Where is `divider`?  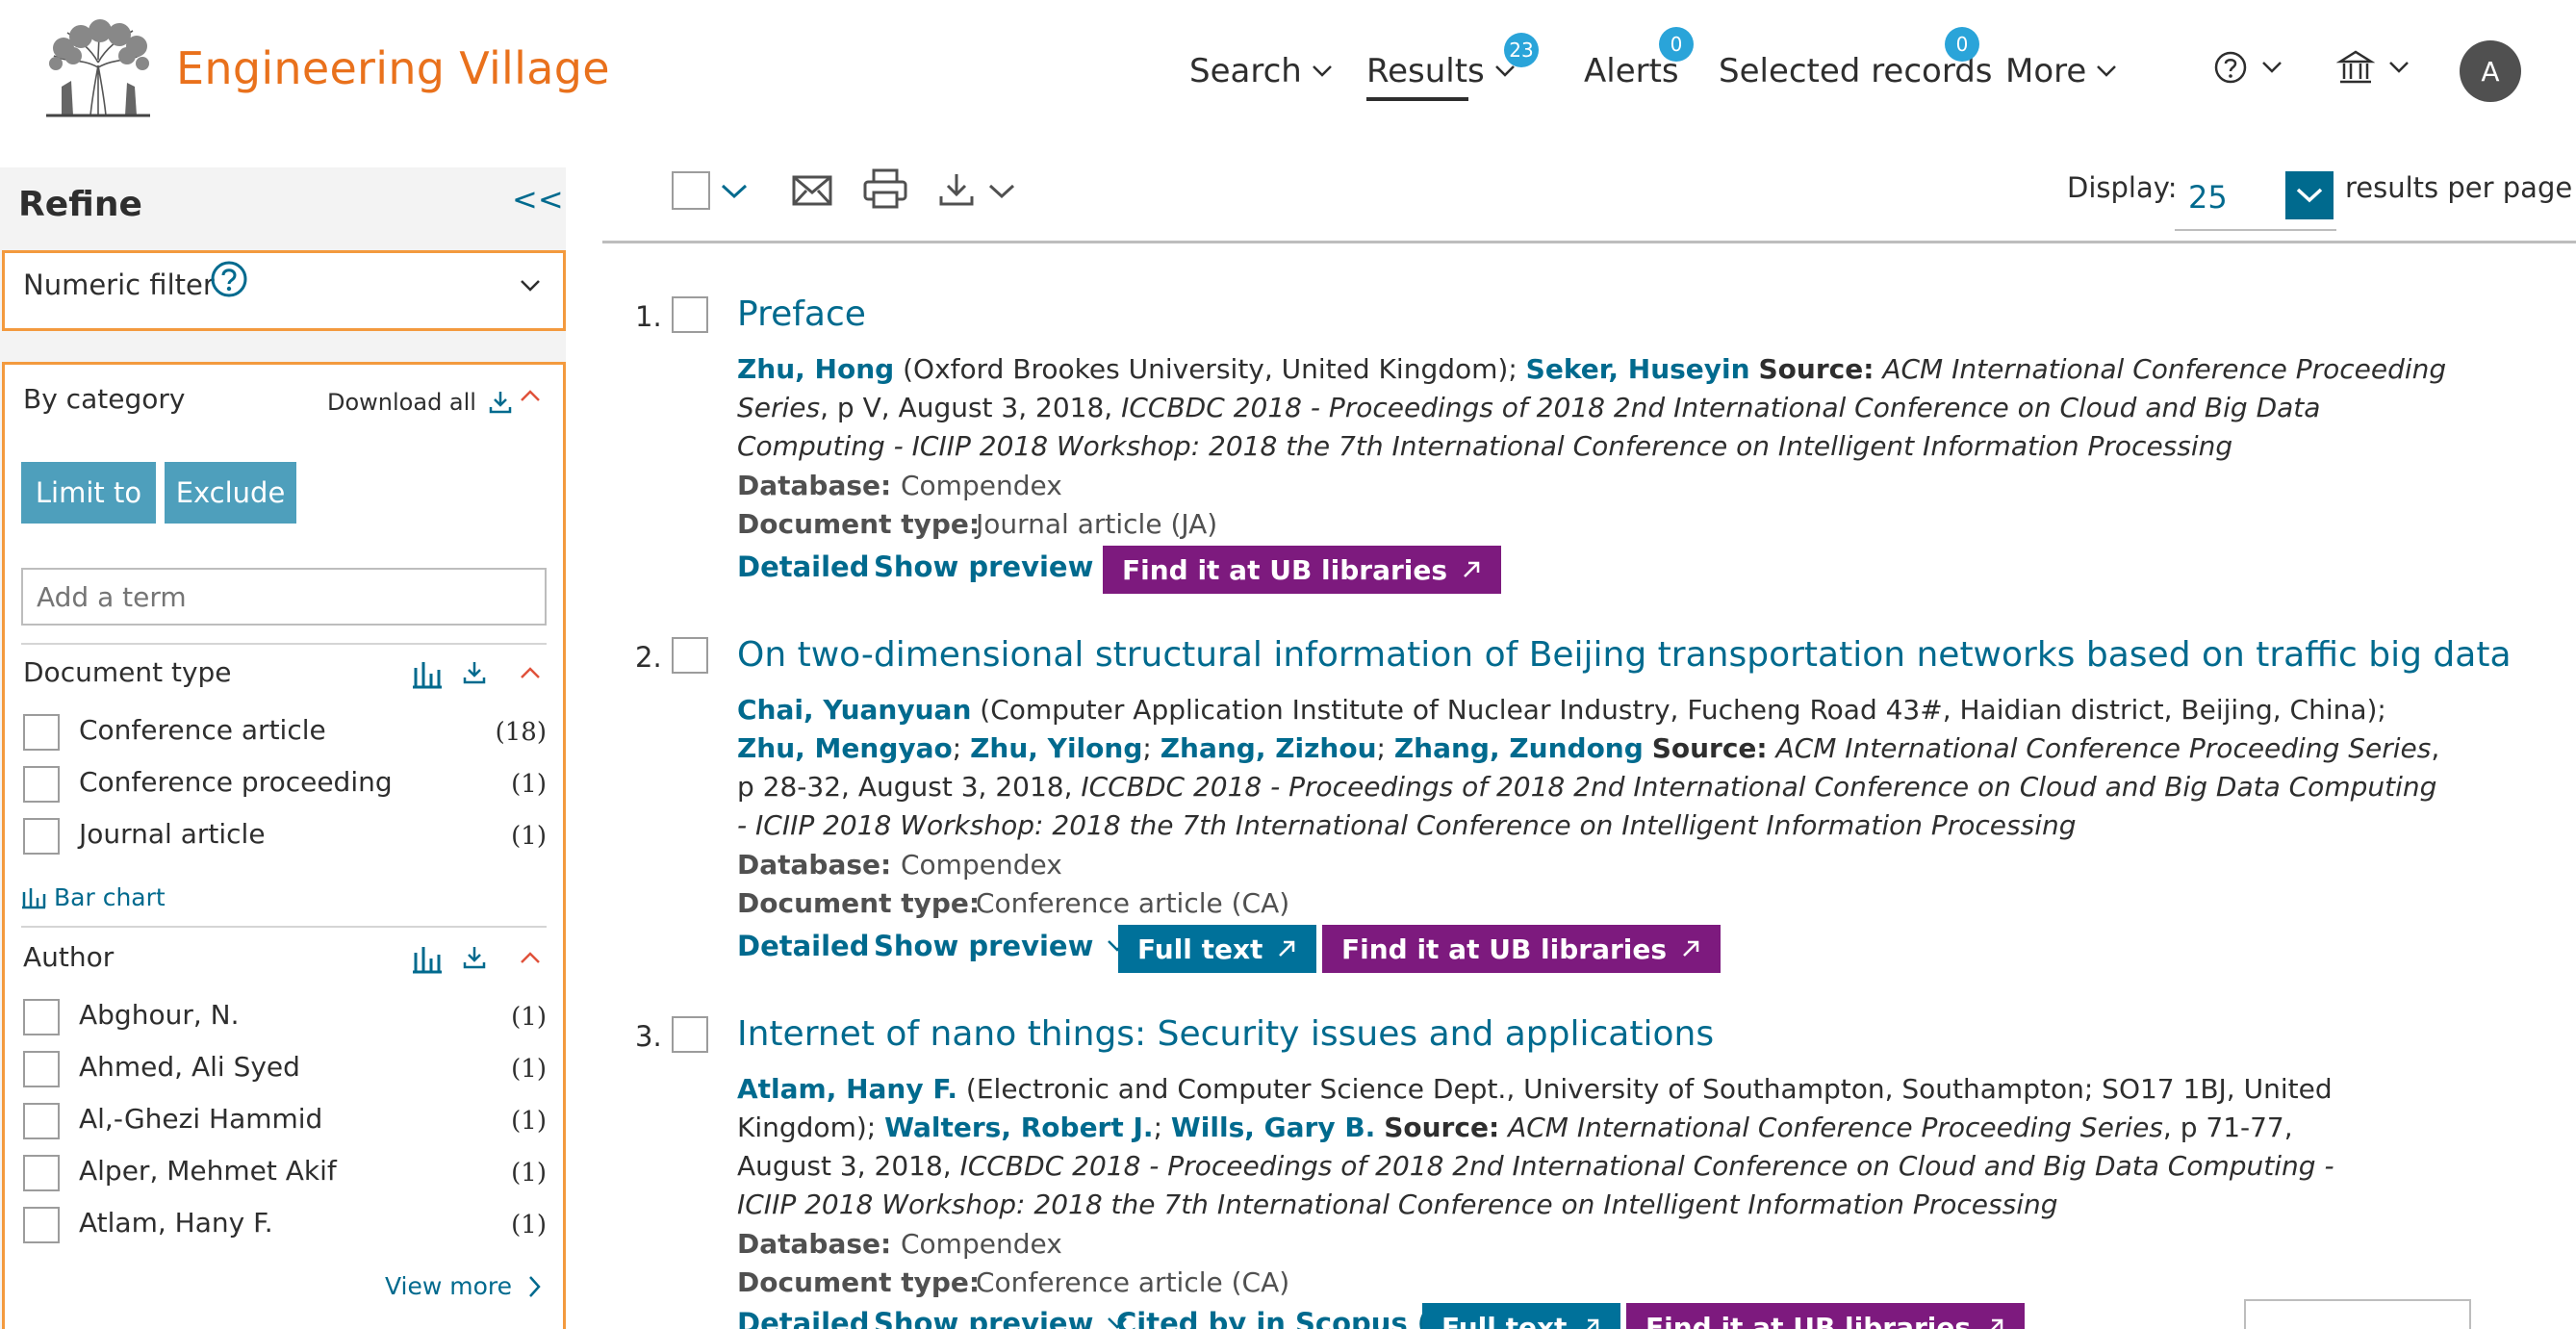
divider is located at coordinates (284, 927).